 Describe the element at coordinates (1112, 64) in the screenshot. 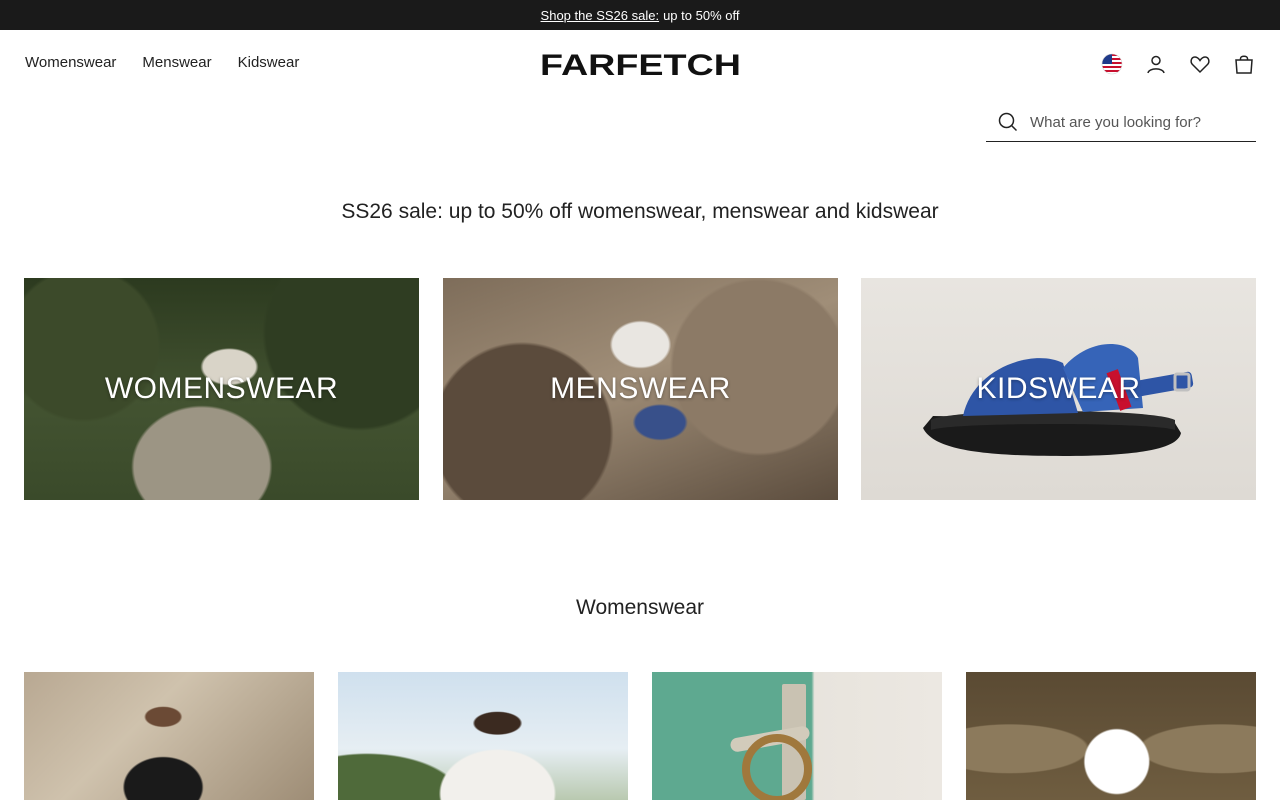

I see `us-flag-icon` at that location.